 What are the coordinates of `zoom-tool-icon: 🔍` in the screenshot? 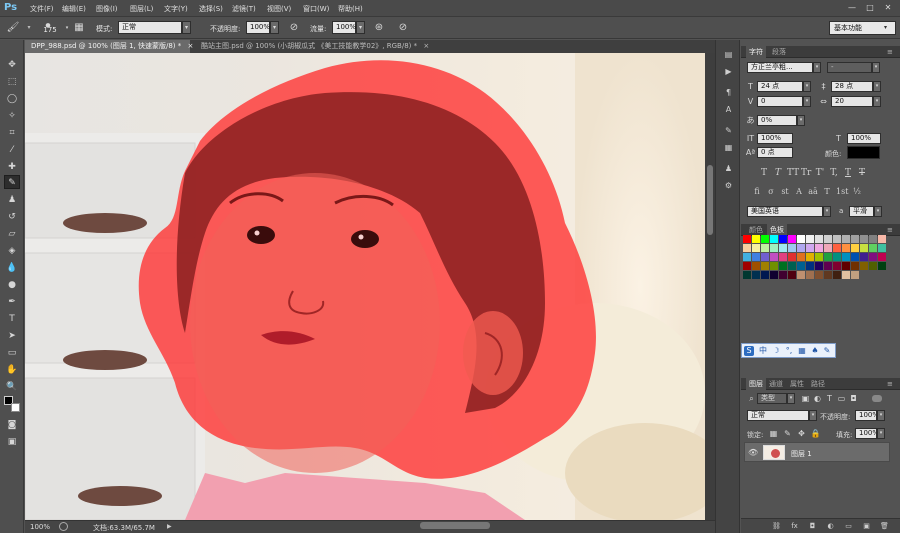 It's located at (12, 387).